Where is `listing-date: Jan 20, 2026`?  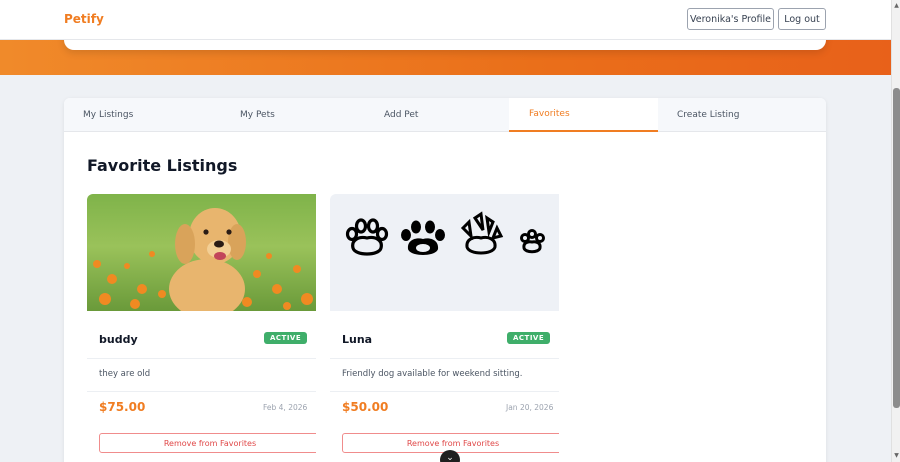
listing-date: Jan 20, 2026 is located at coordinates (530, 407).